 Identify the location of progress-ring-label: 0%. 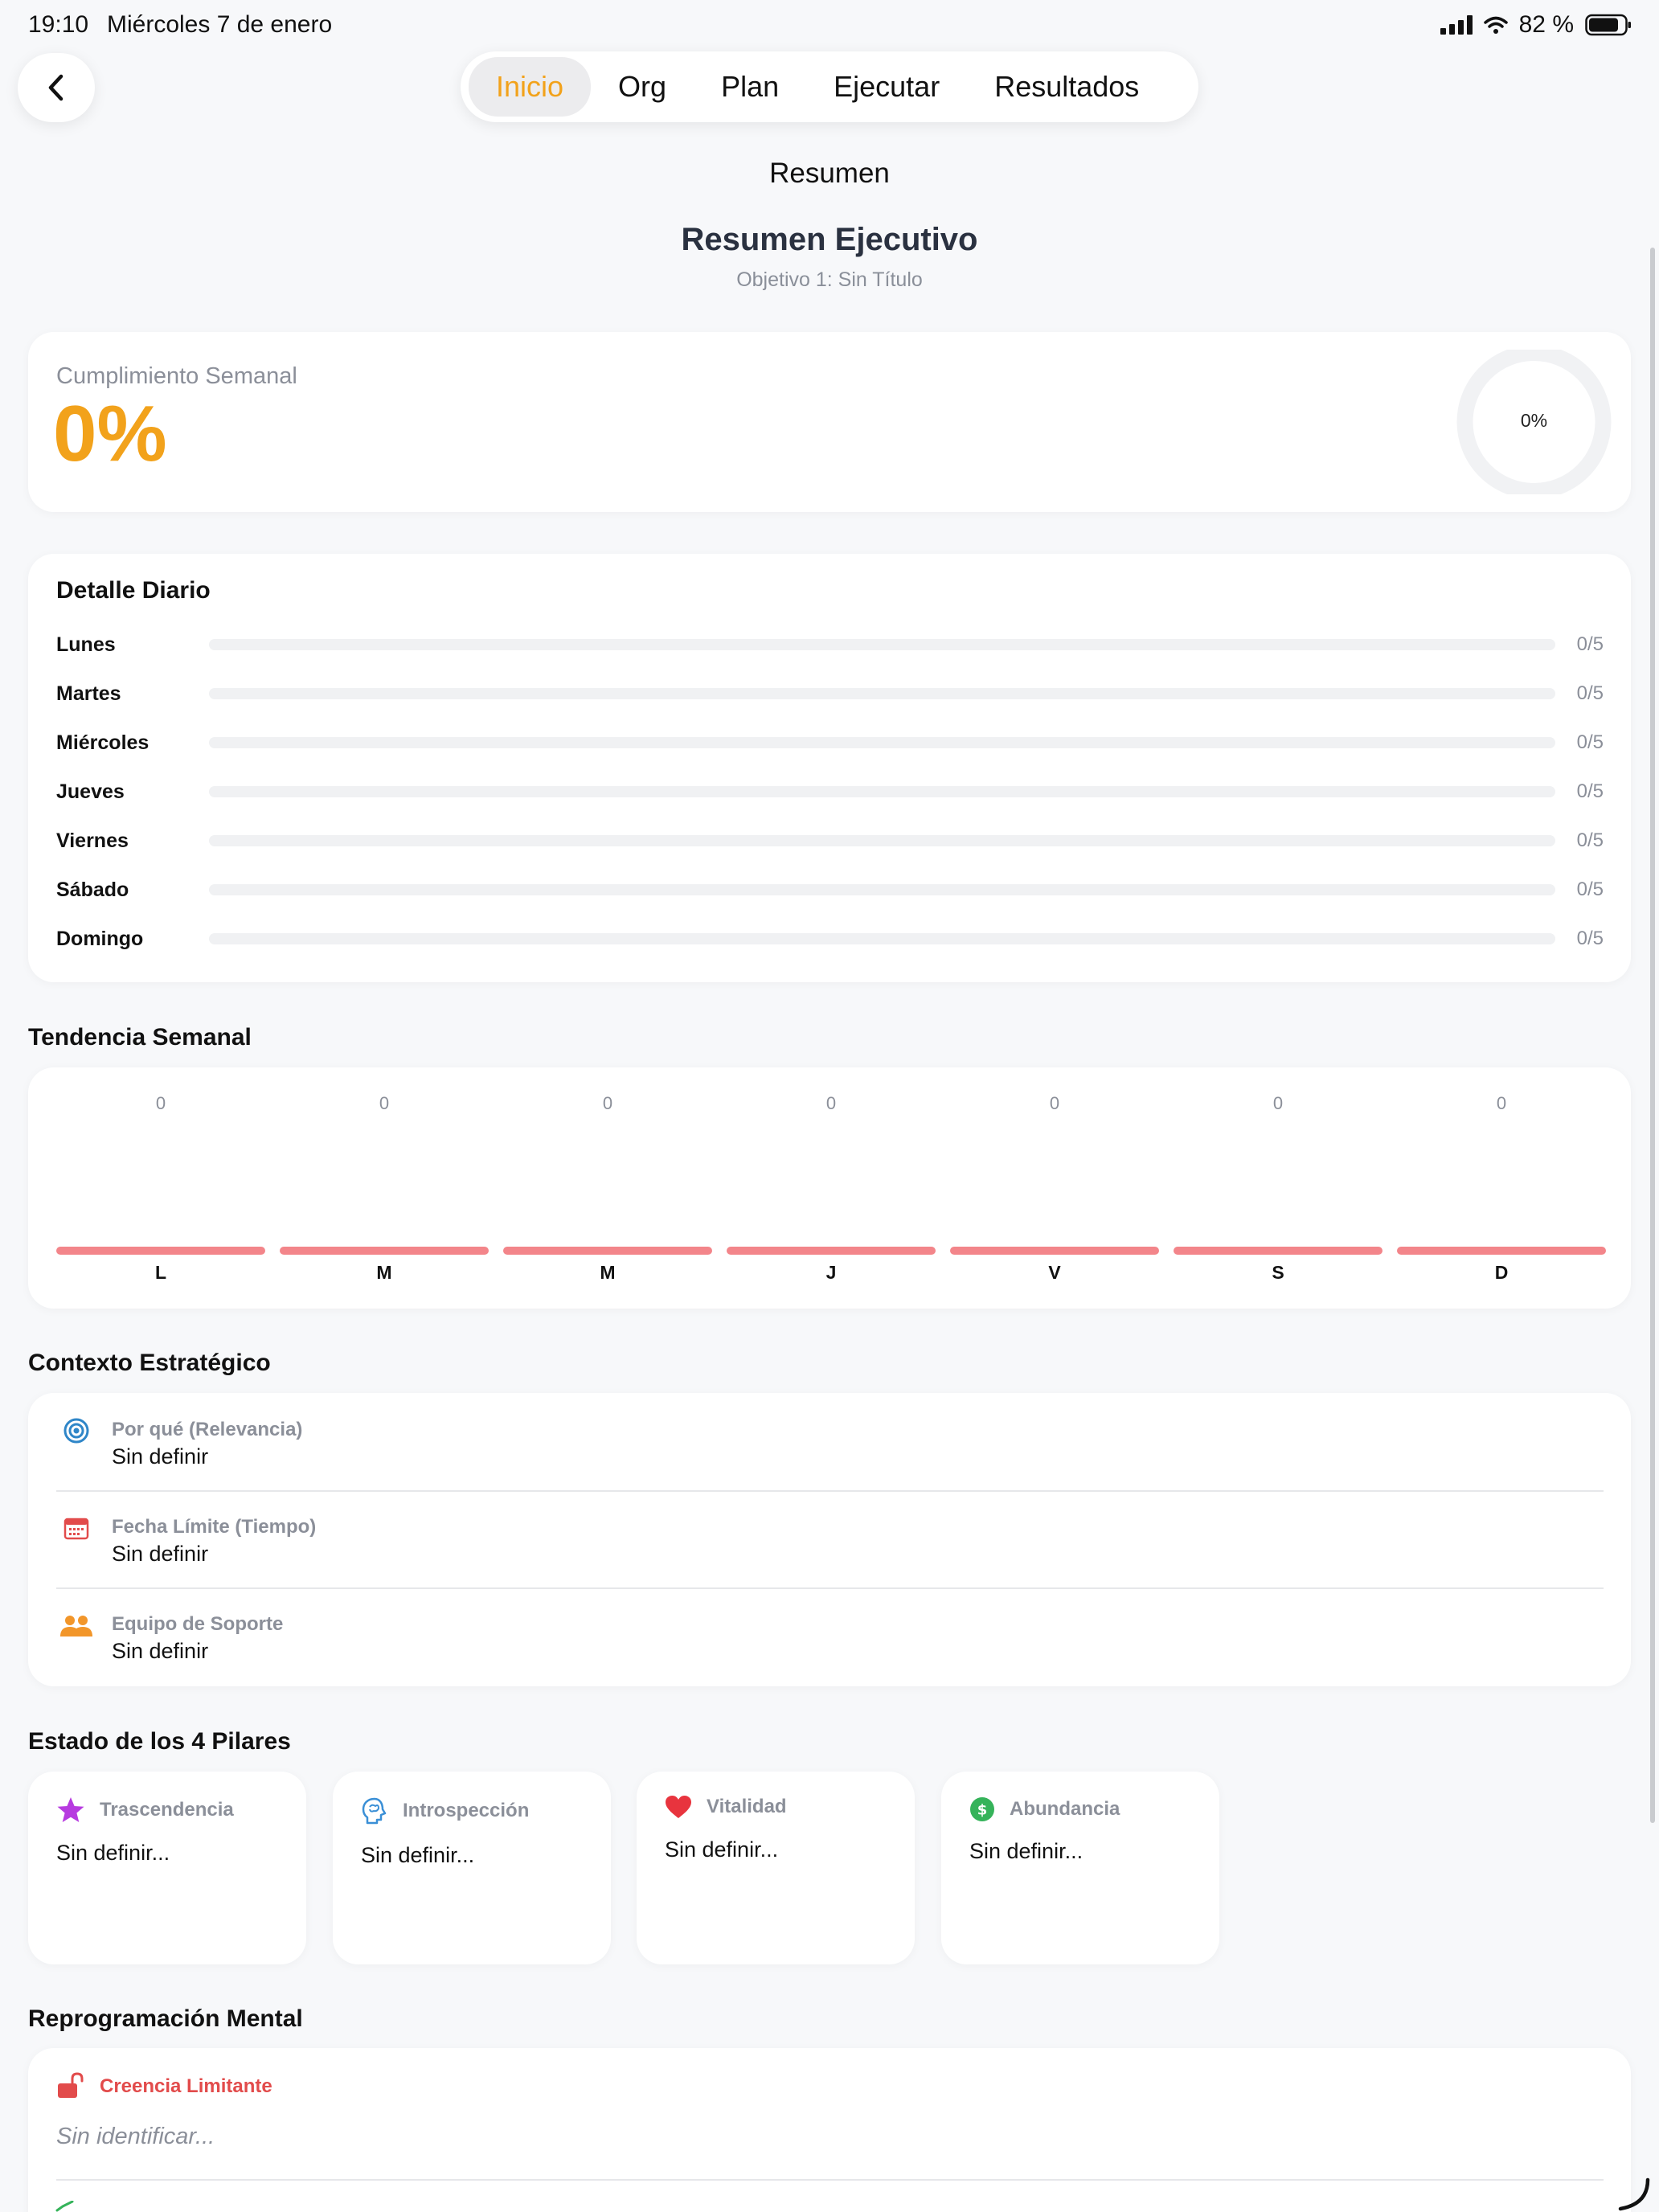
(1534, 421).